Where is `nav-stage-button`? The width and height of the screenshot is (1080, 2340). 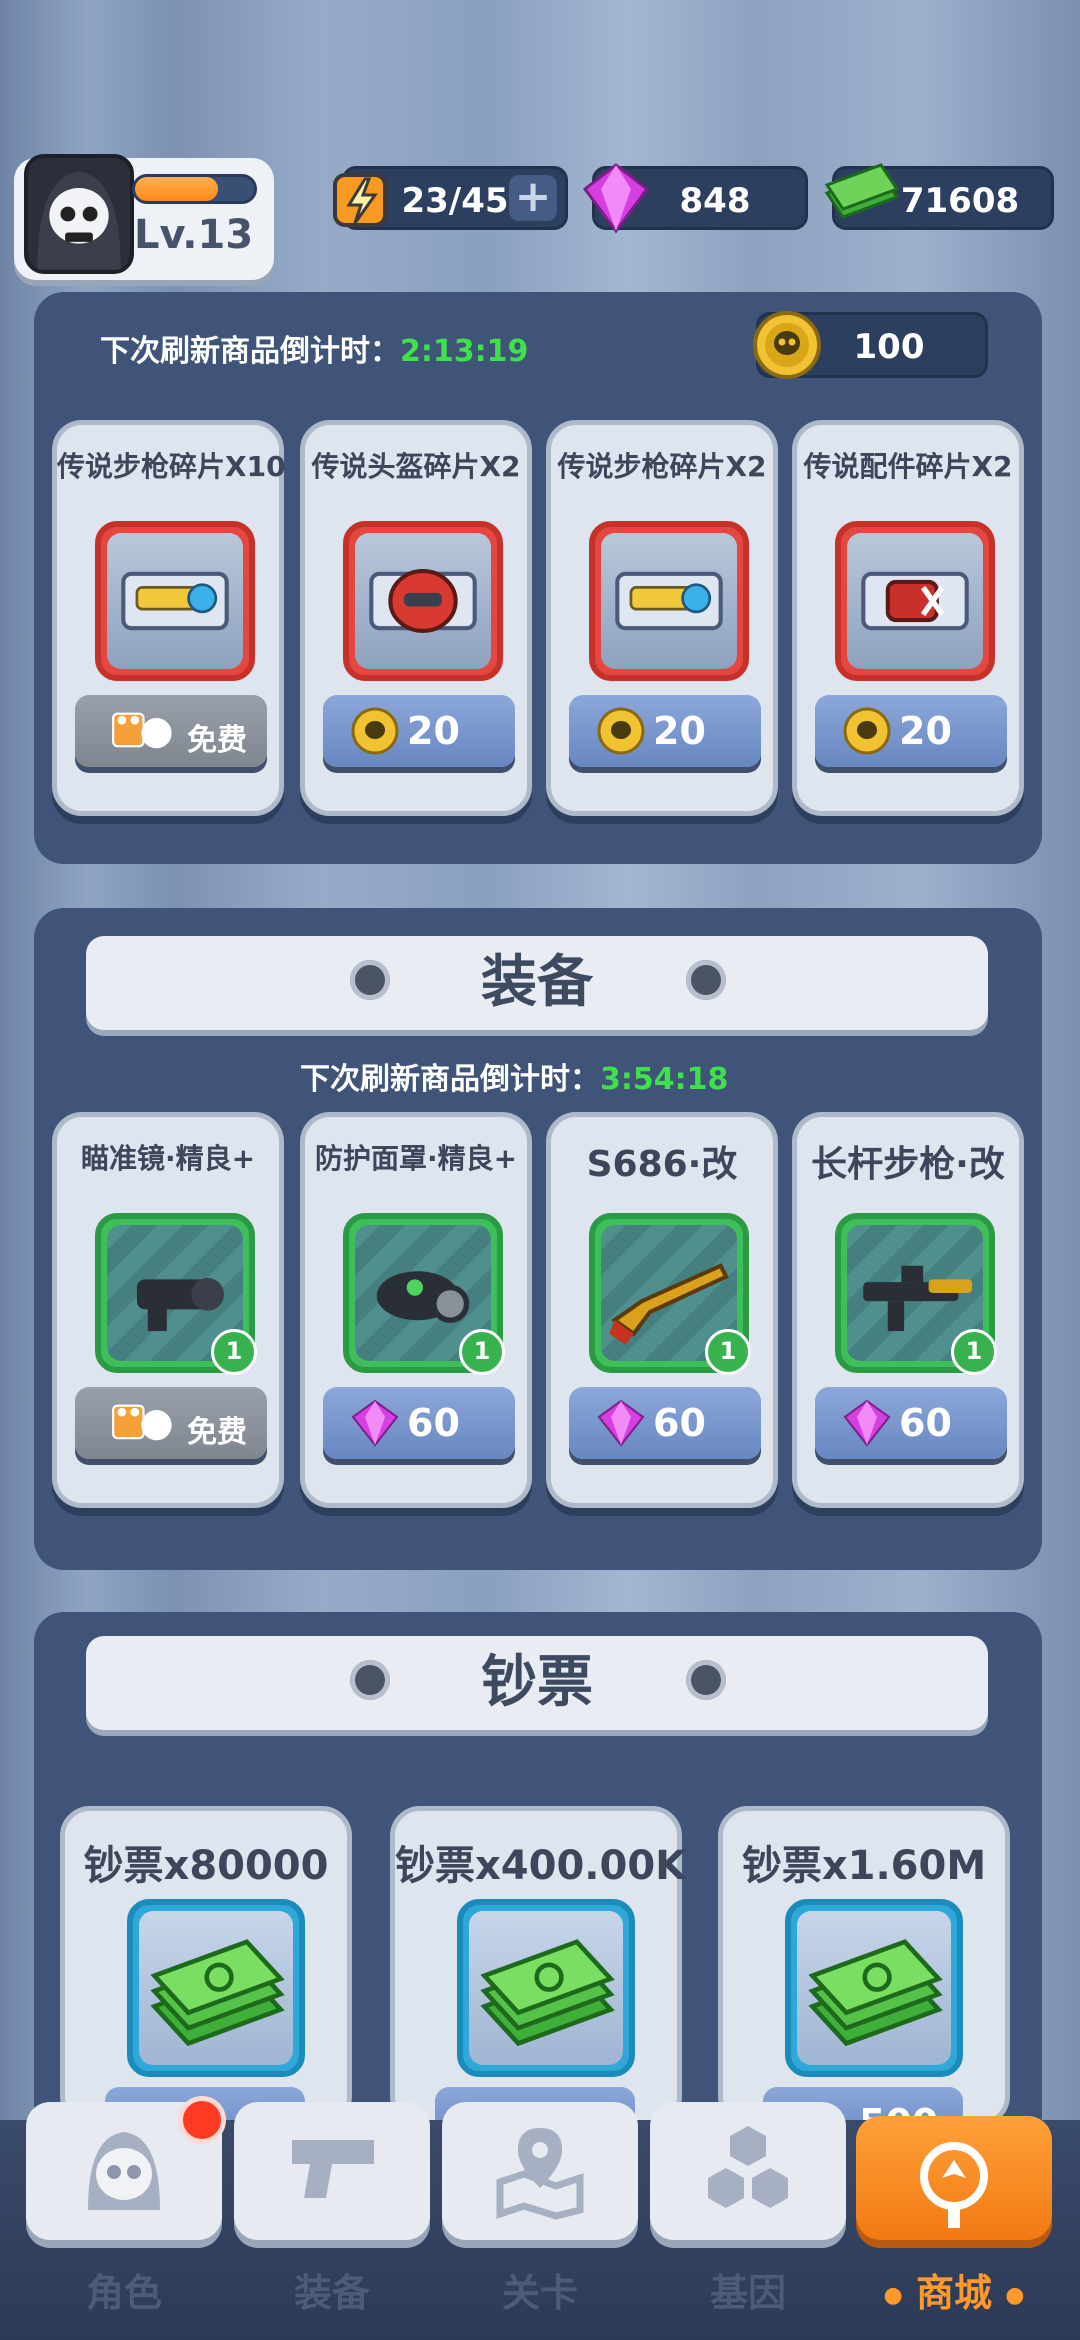 nav-stage-button is located at coordinates (540, 2171).